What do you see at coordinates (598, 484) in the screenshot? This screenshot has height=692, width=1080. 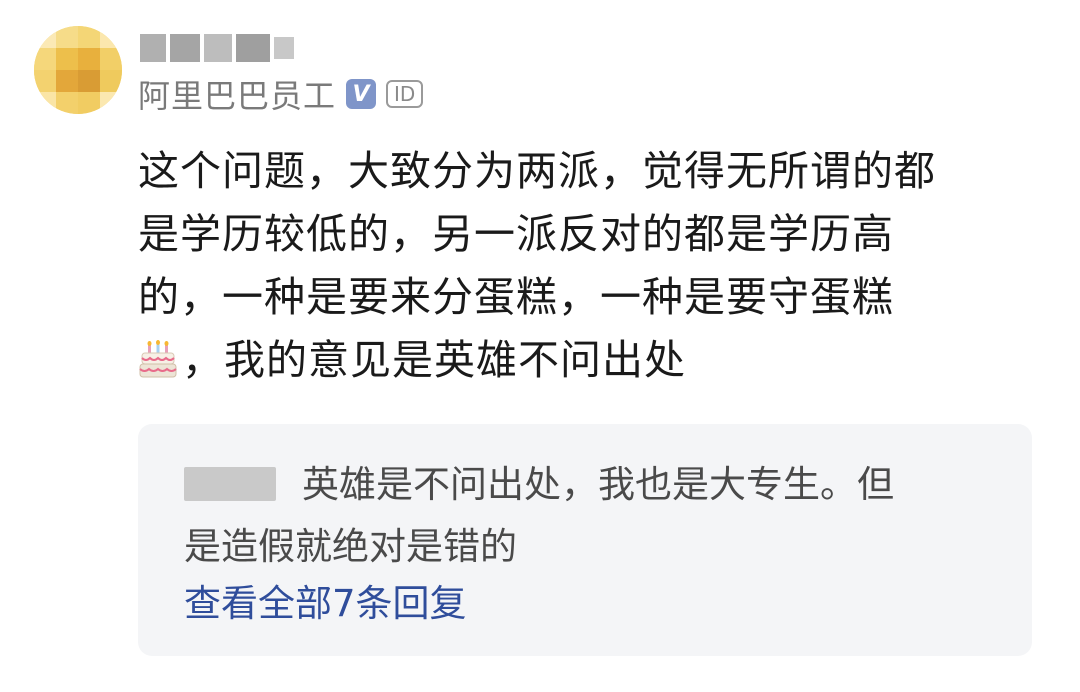 I see `reply-line-text: 英雄是不问出处，我也是大专生。但` at bounding box center [598, 484].